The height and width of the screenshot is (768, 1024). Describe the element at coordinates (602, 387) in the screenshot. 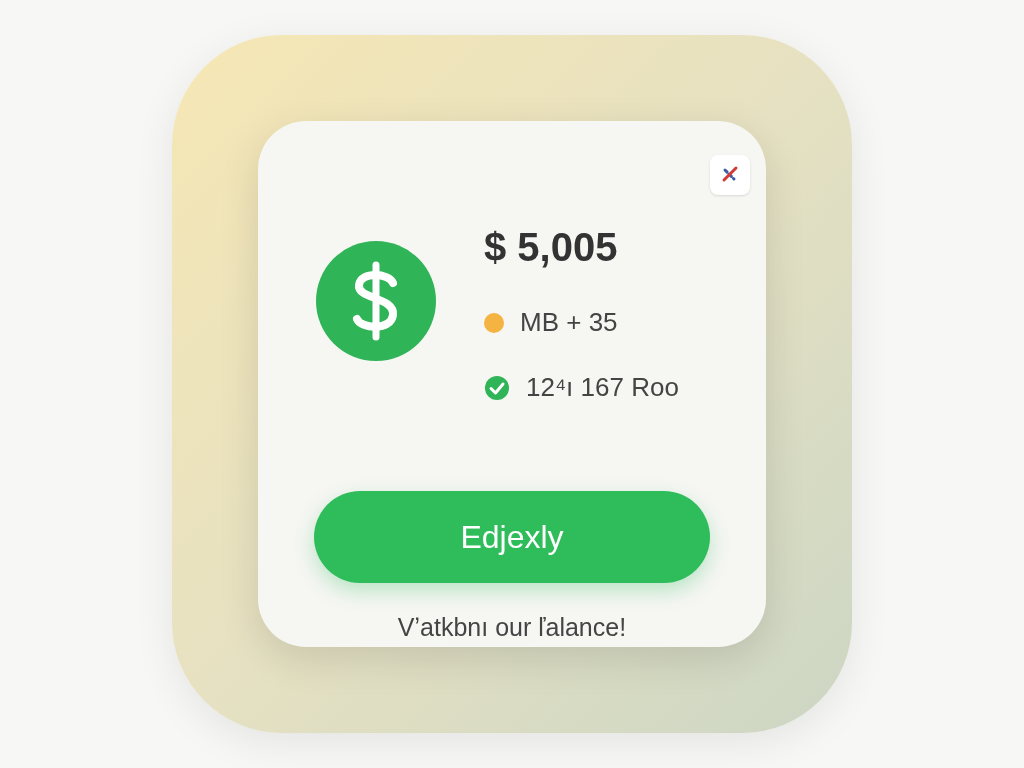

I see `item-text: 12⁴ı 167 Roo` at that location.